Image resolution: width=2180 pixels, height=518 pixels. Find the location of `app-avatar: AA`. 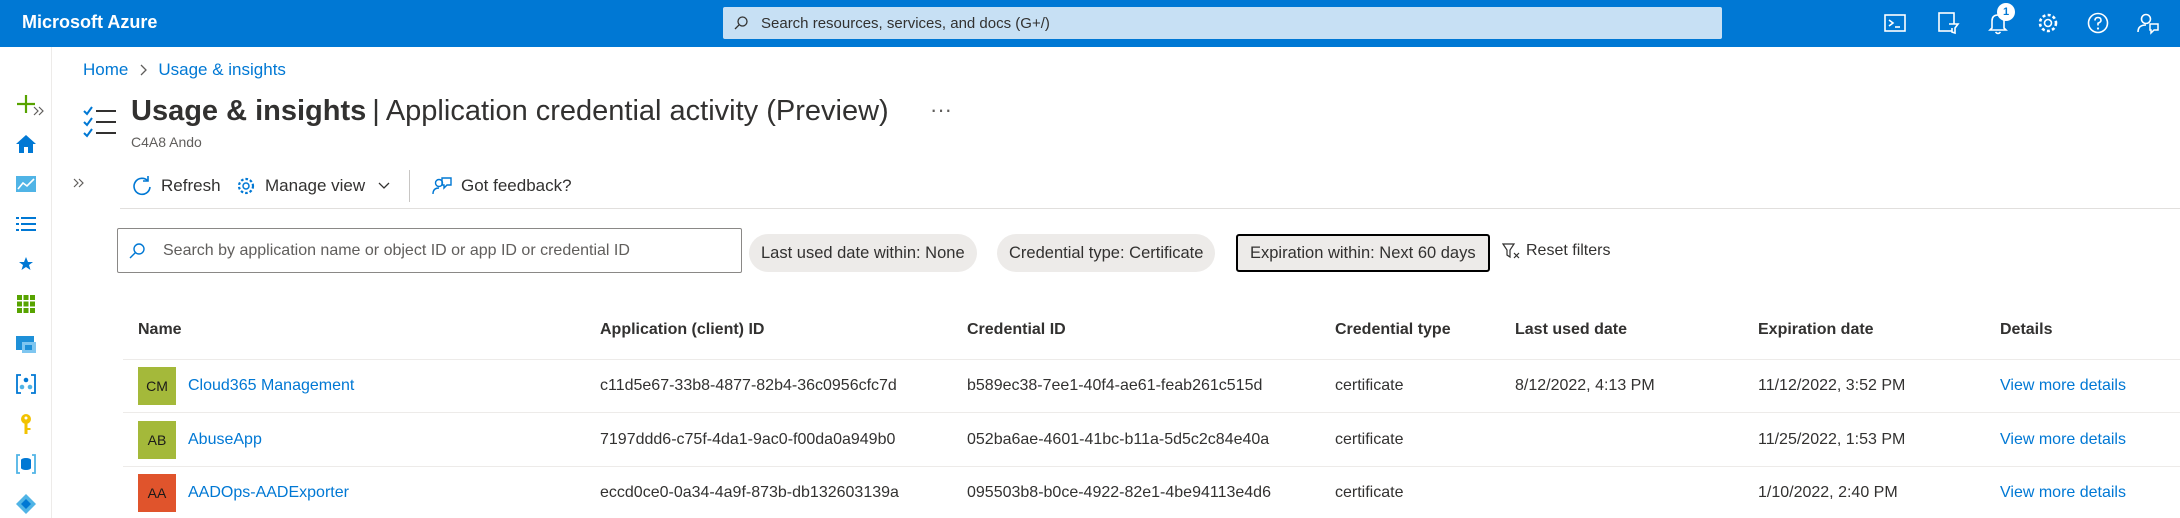

app-avatar: AA is located at coordinates (157, 493).